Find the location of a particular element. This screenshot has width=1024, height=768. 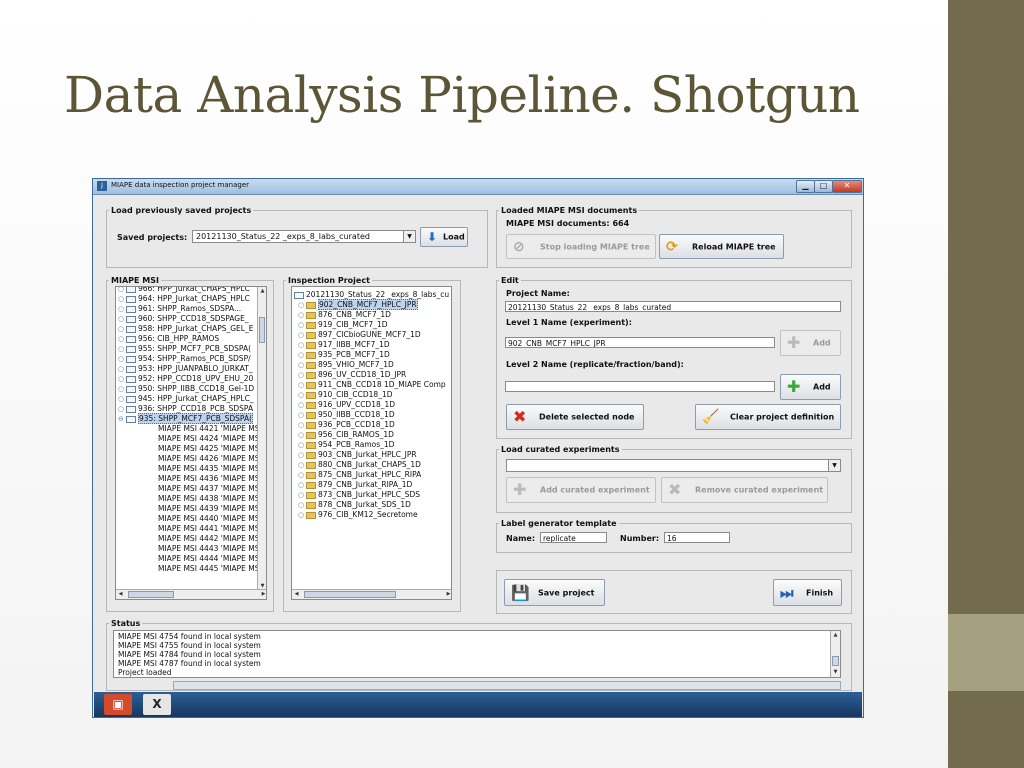

add-level2-button: ✚ Add is located at coordinates (810, 387).